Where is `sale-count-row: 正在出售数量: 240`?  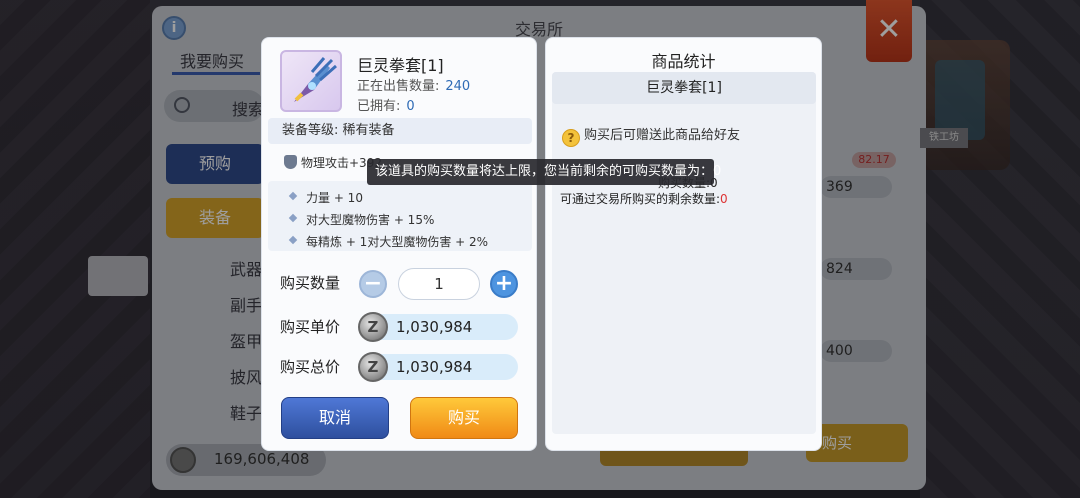
sale-count-row: 正在出售数量: 240 is located at coordinates (413, 84).